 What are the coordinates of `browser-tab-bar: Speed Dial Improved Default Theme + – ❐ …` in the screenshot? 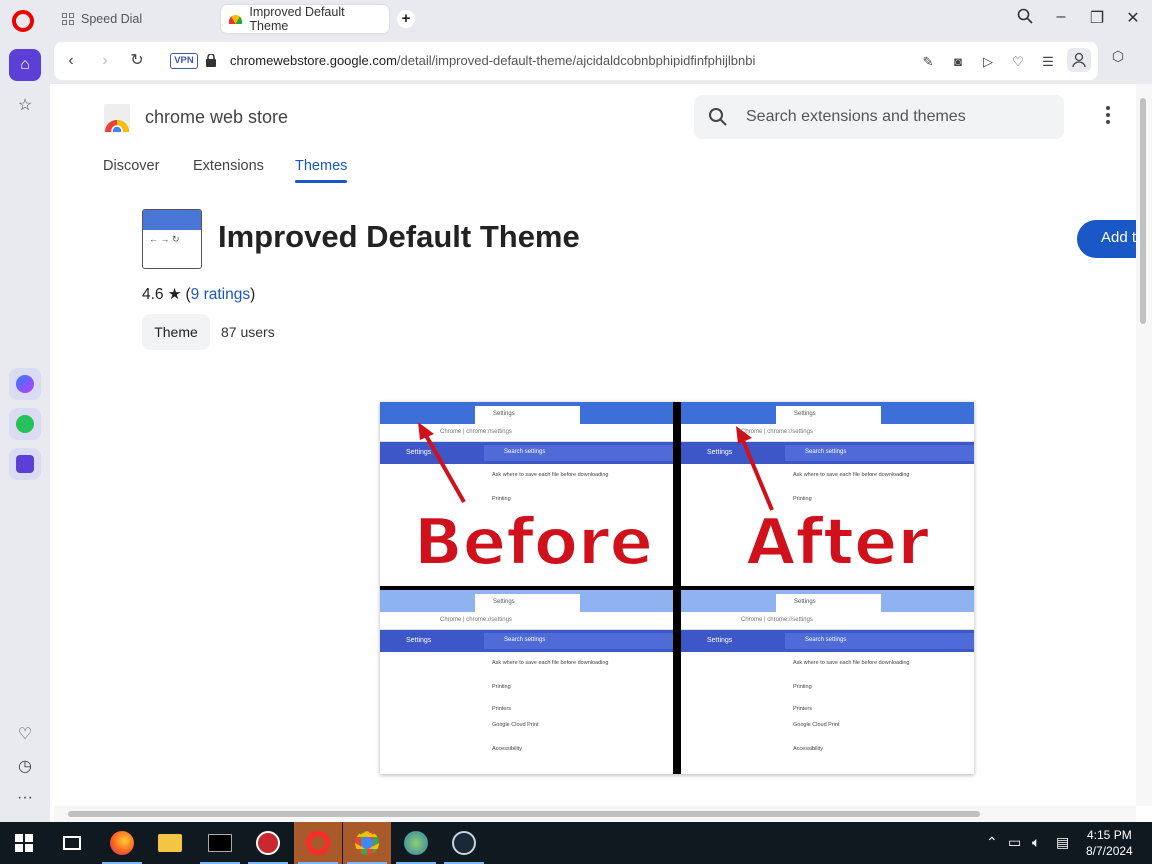 It's located at (576, 19).